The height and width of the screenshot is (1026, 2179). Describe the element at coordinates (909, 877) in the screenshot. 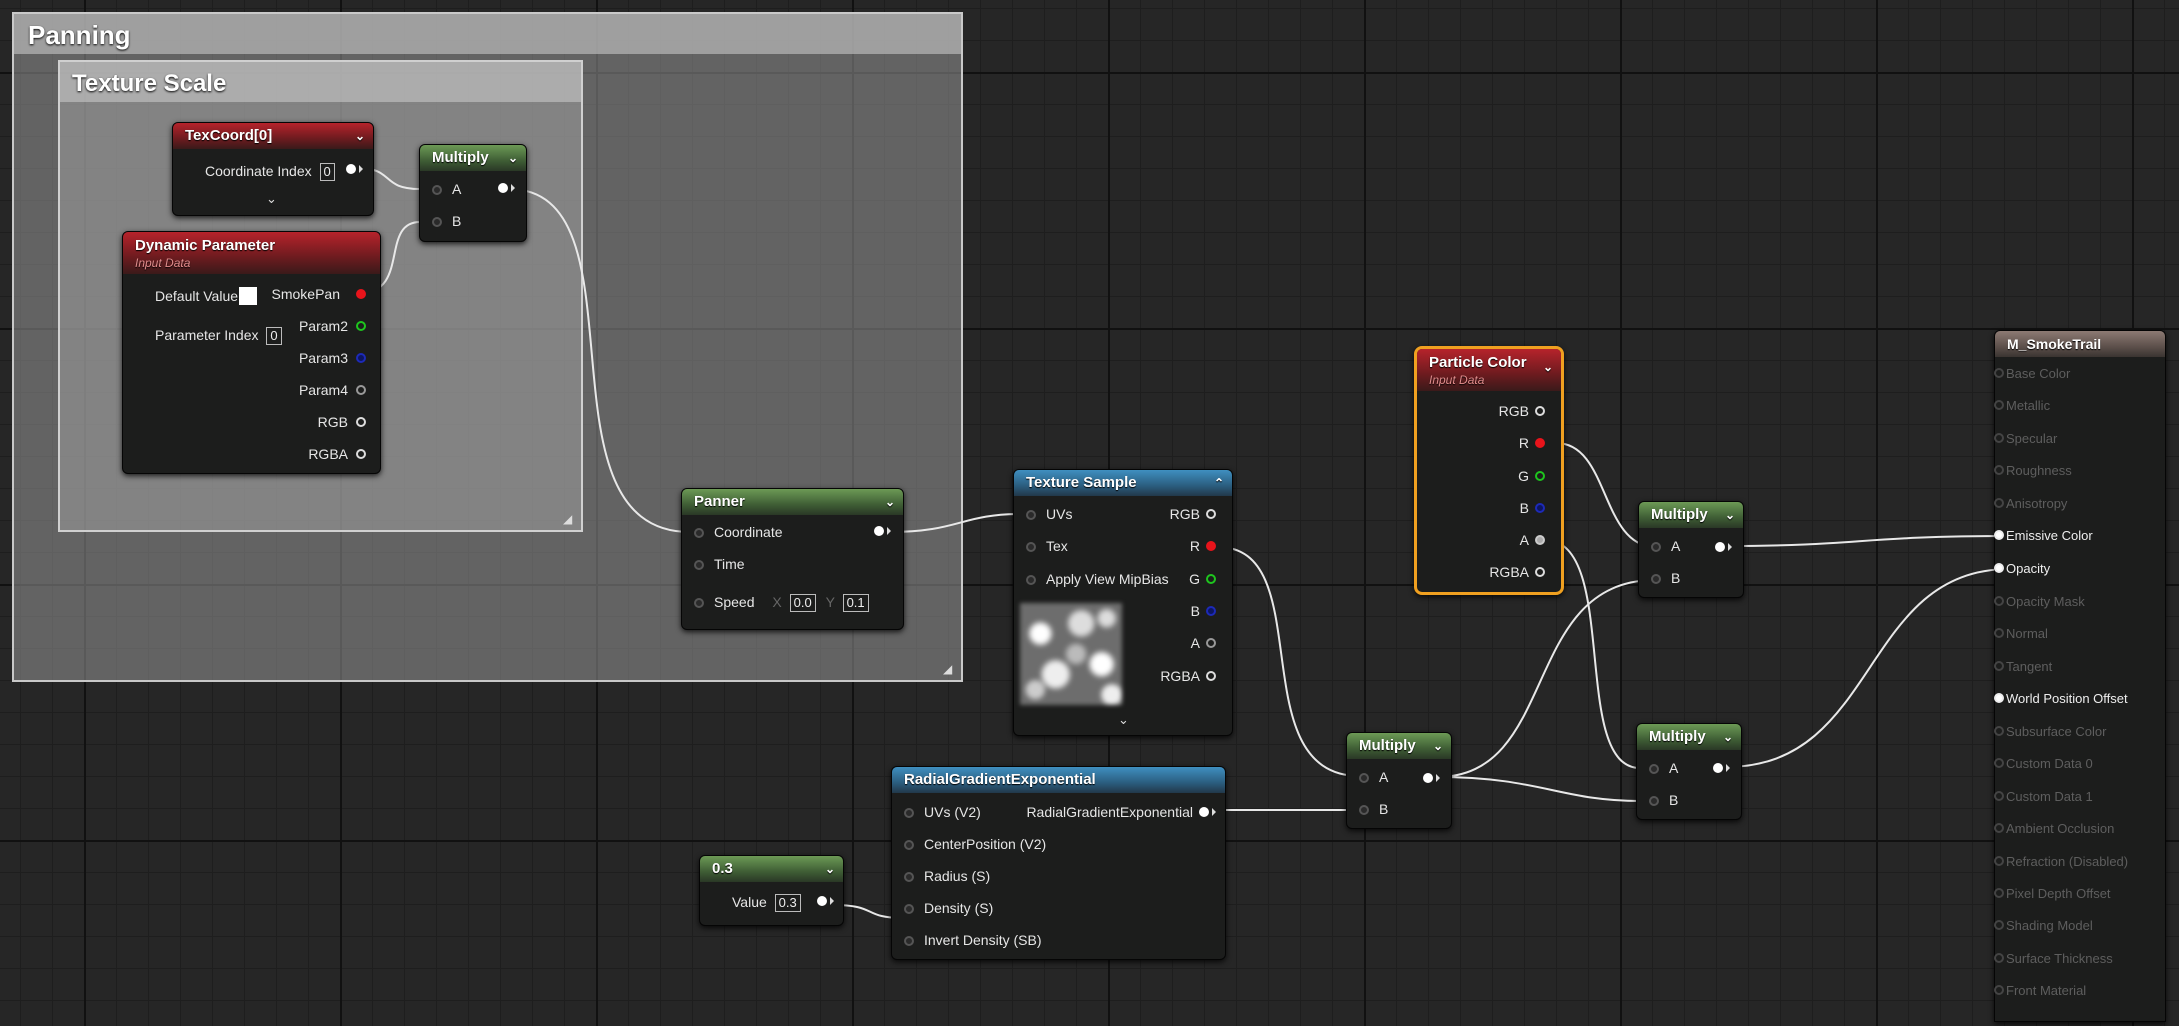

I see `radial-radius-pin` at that location.